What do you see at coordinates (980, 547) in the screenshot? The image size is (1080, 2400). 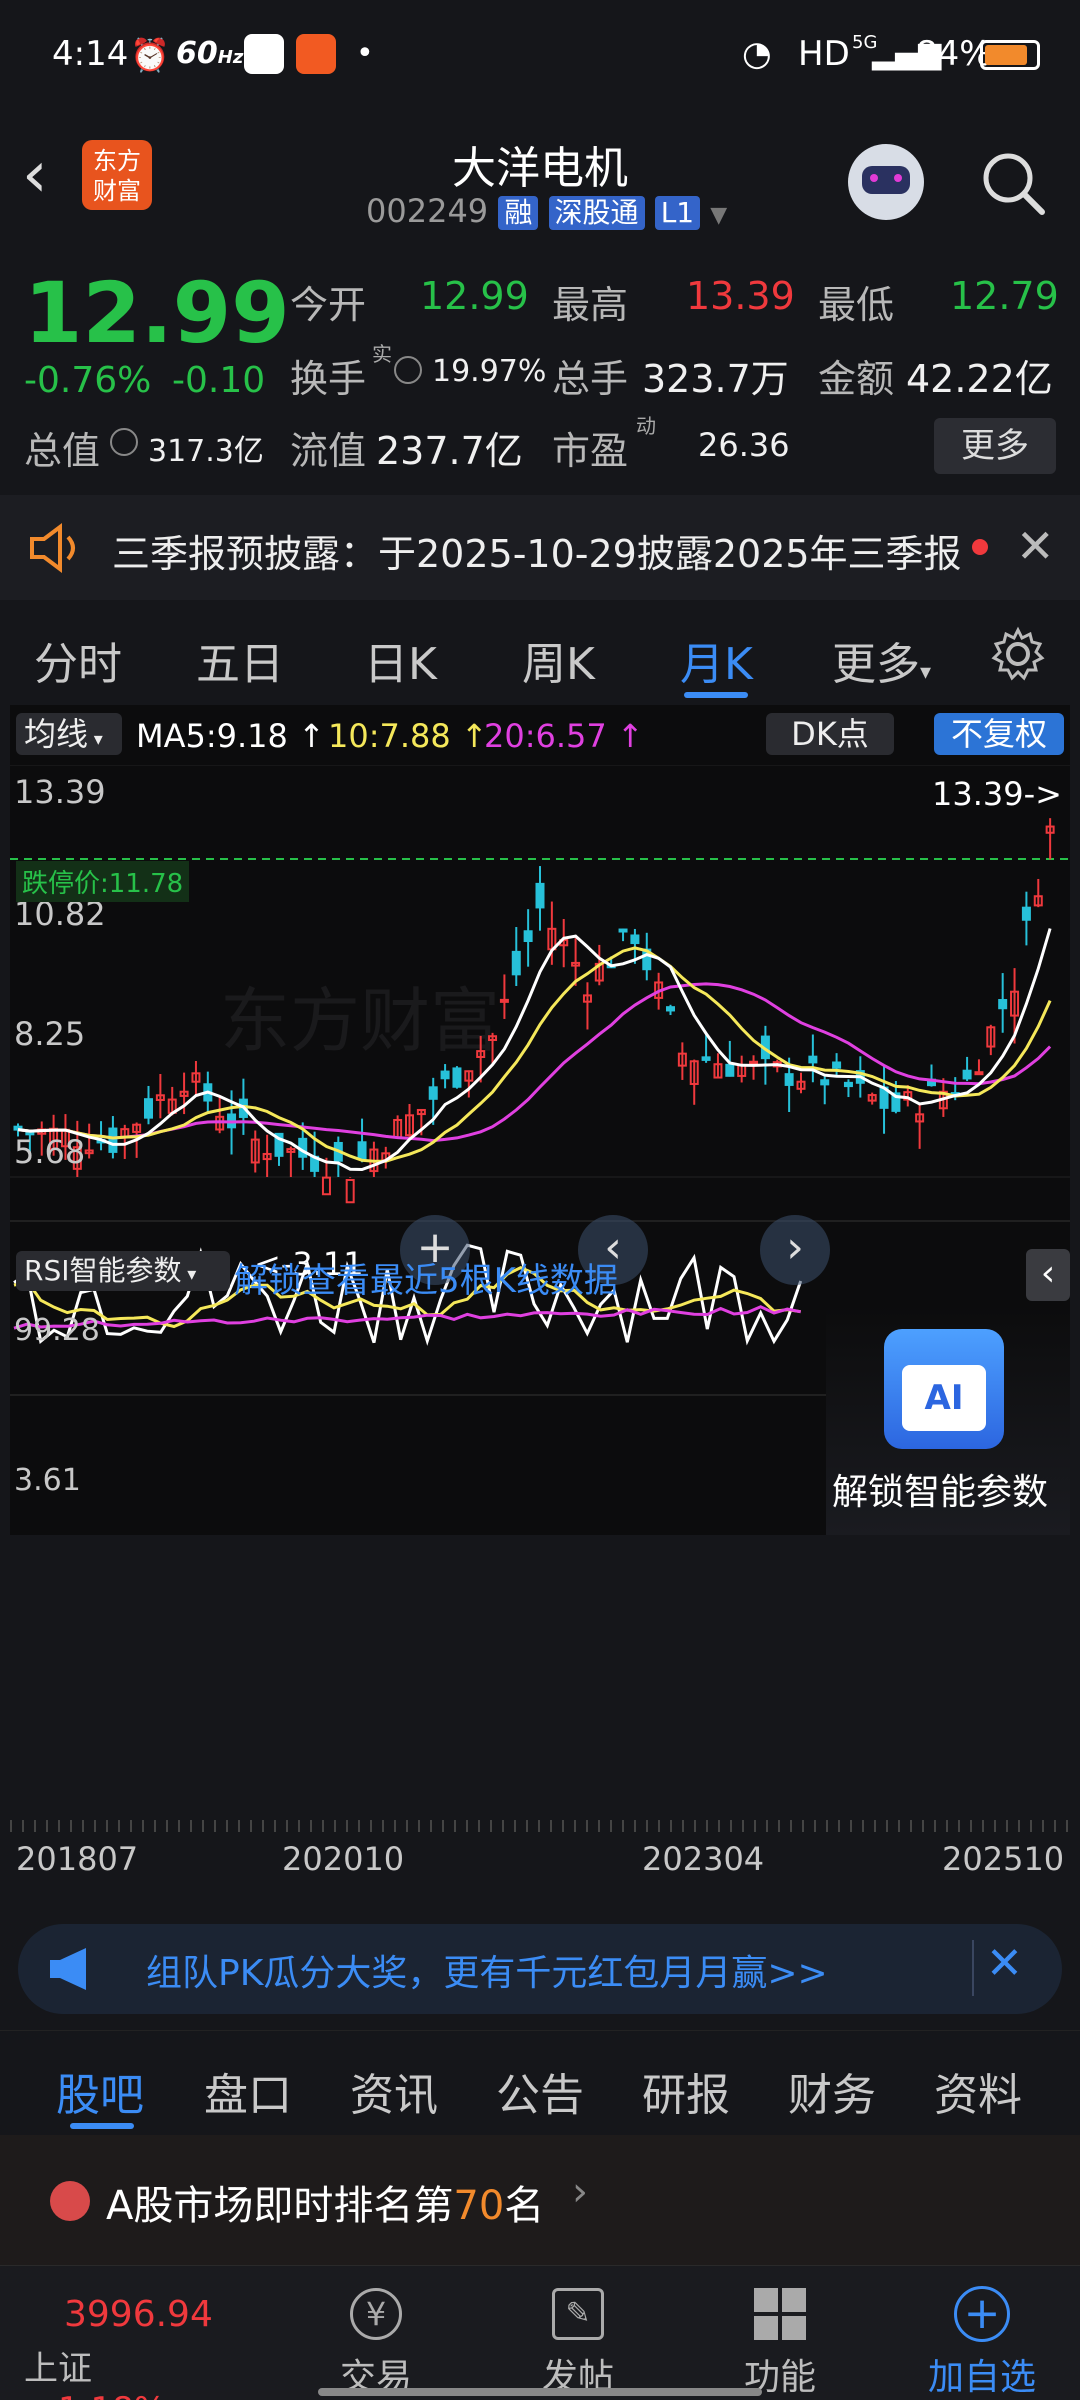 I see `unread-dot` at bounding box center [980, 547].